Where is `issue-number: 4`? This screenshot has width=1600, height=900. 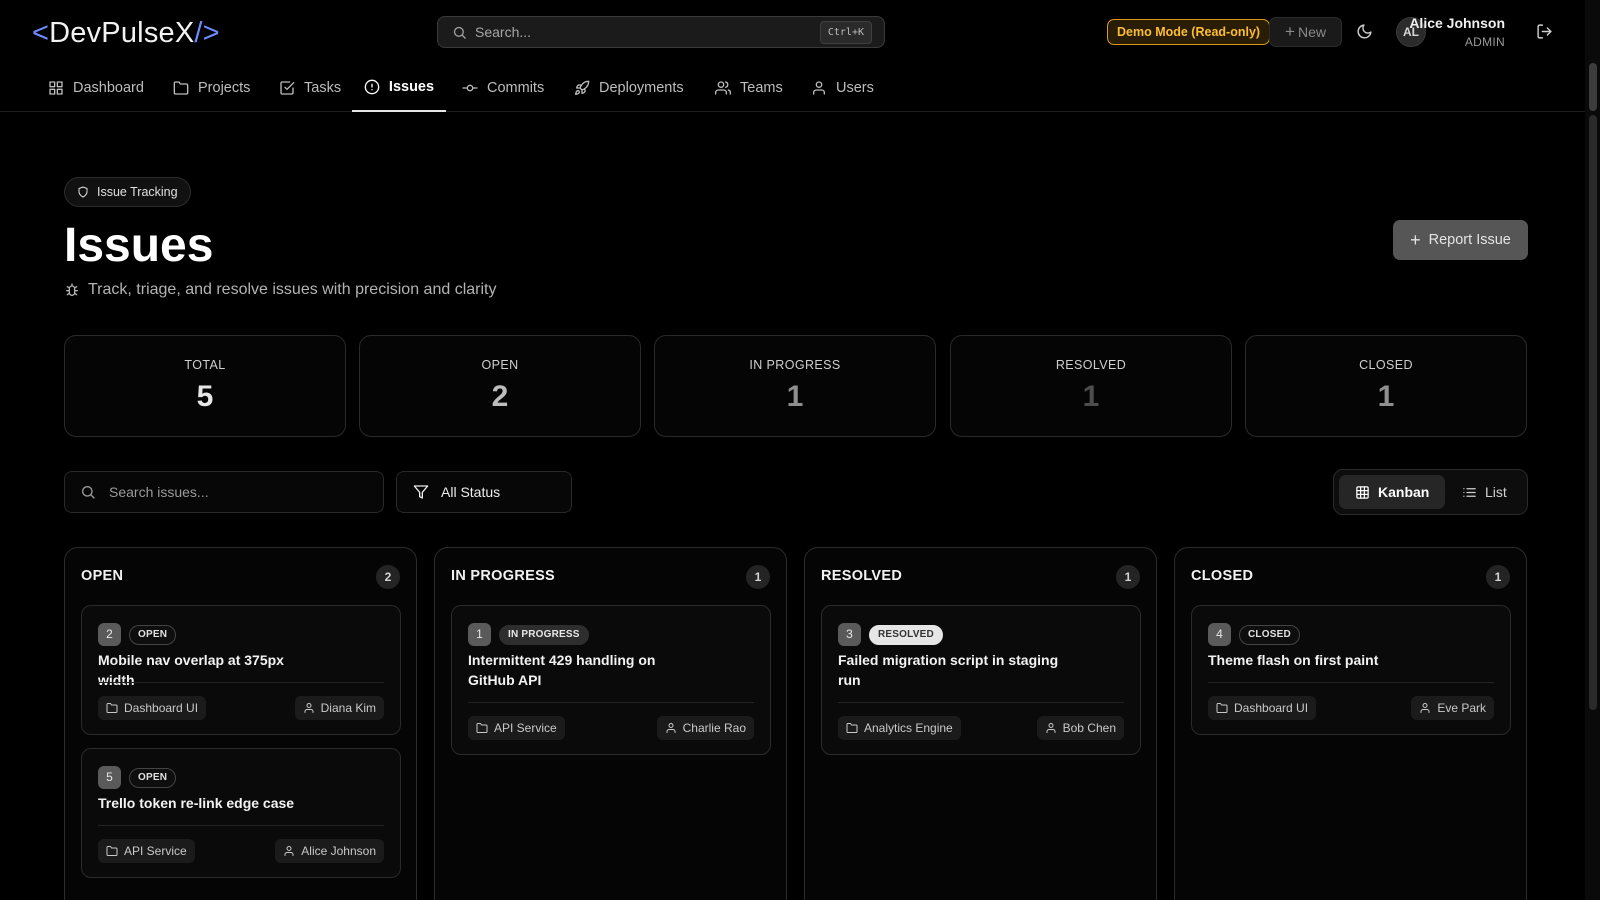 issue-number: 4 is located at coordinates (1219, 634).